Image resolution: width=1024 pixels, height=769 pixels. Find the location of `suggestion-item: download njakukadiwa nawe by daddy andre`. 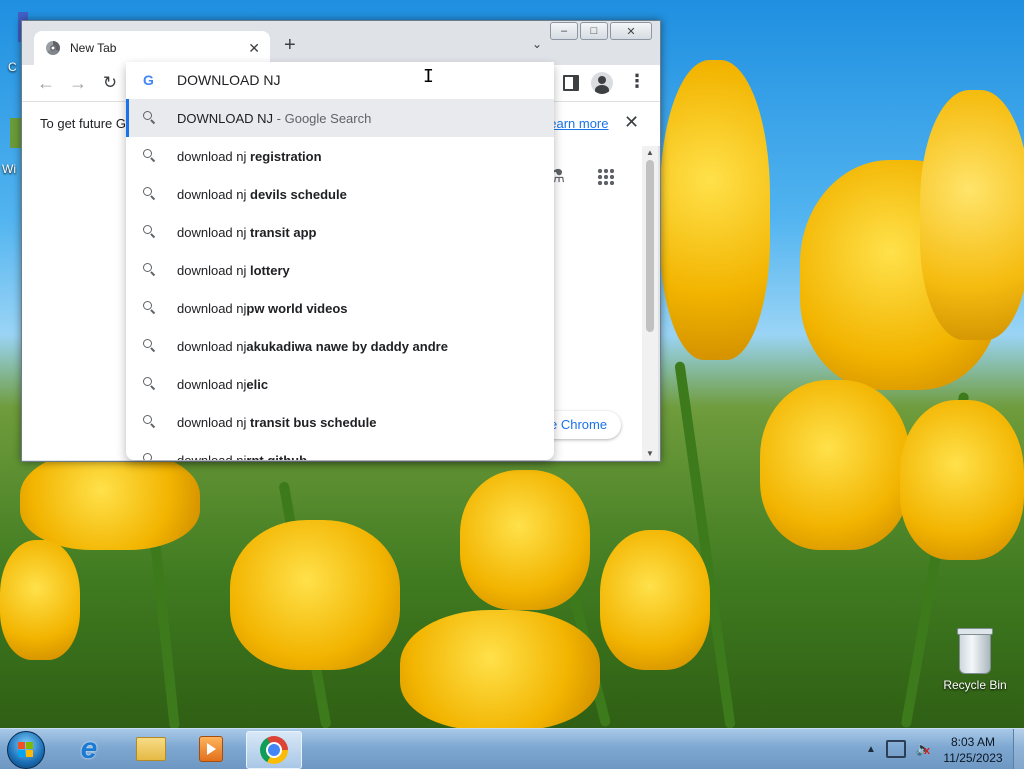

suggestion-item: download njakukadiwa nawe by daddy andre is located at coordinates (340, 346).